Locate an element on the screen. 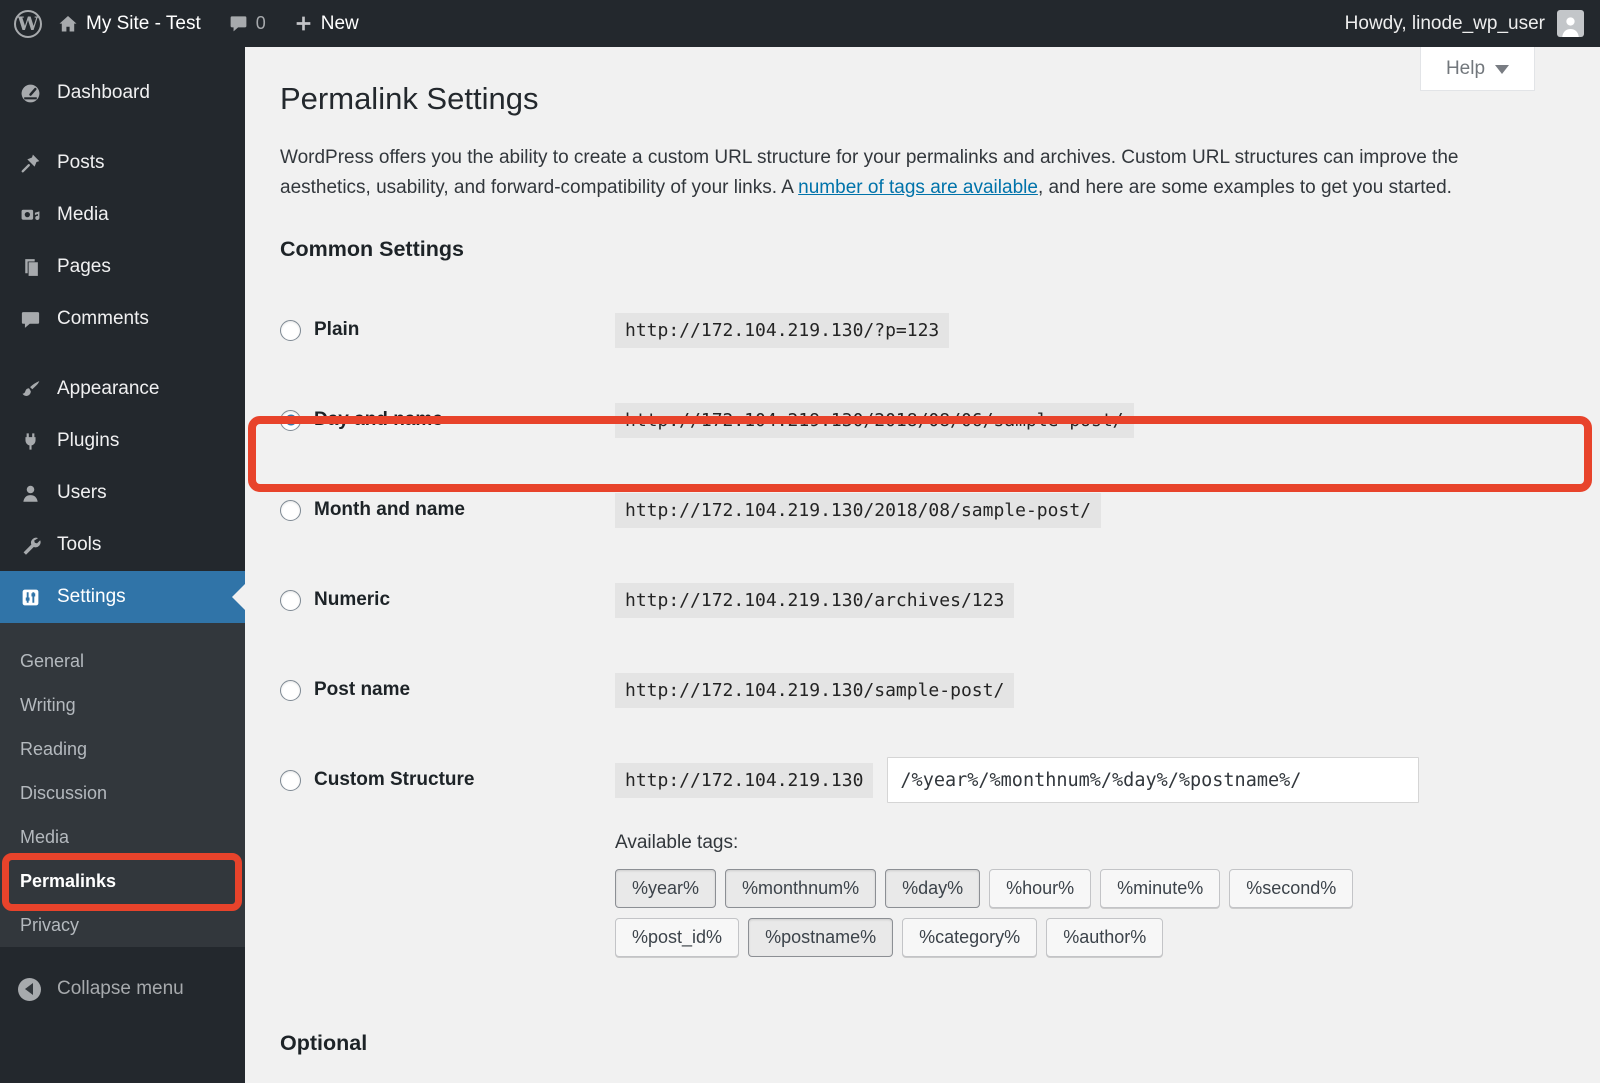 Image resolution: width=1600 pixels, height=1083 pixels. tag-button-second: %second% is located at coordinates (1291, 888).